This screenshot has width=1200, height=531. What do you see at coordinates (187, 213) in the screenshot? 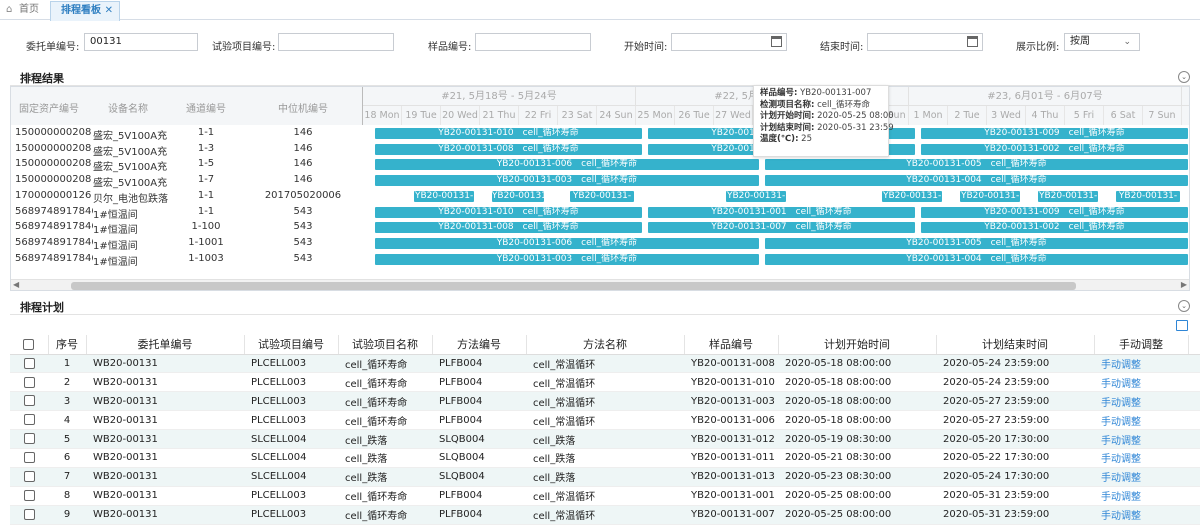
I see `gantt-row: 5689748917846 1#恒温间 1-1 543` at bounding box center [187, 213].